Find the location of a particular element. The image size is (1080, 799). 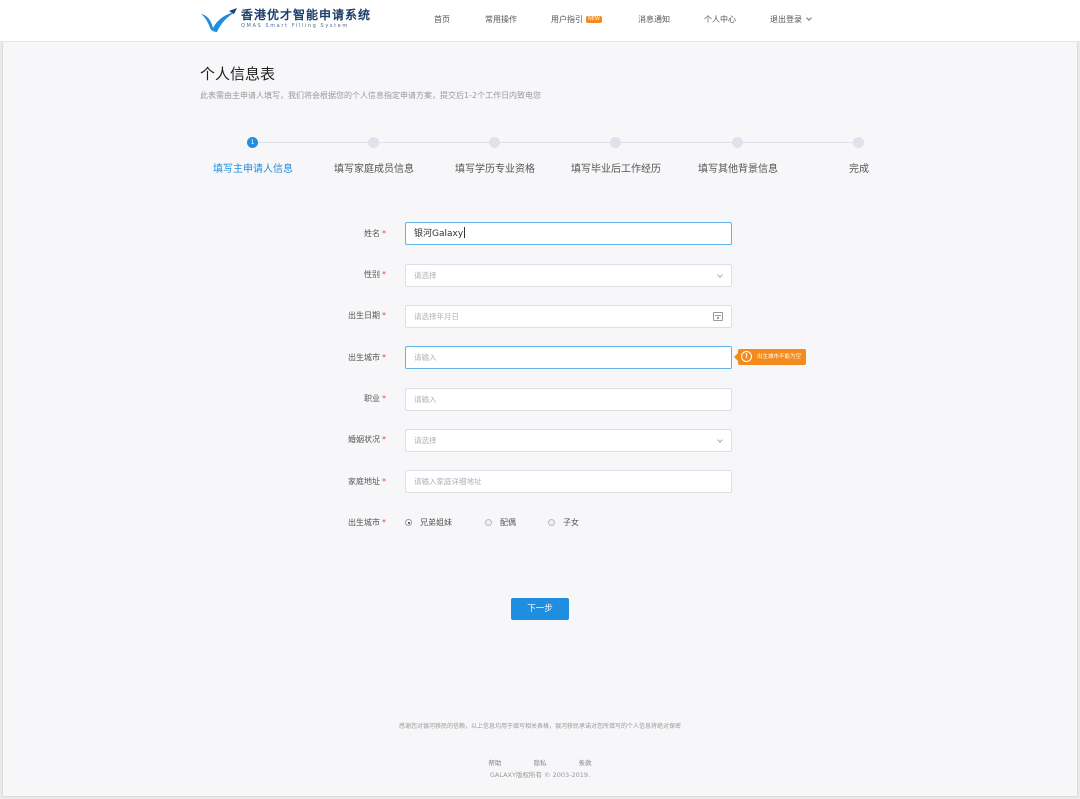

calendar-icon is located at coordinates (718, 316).